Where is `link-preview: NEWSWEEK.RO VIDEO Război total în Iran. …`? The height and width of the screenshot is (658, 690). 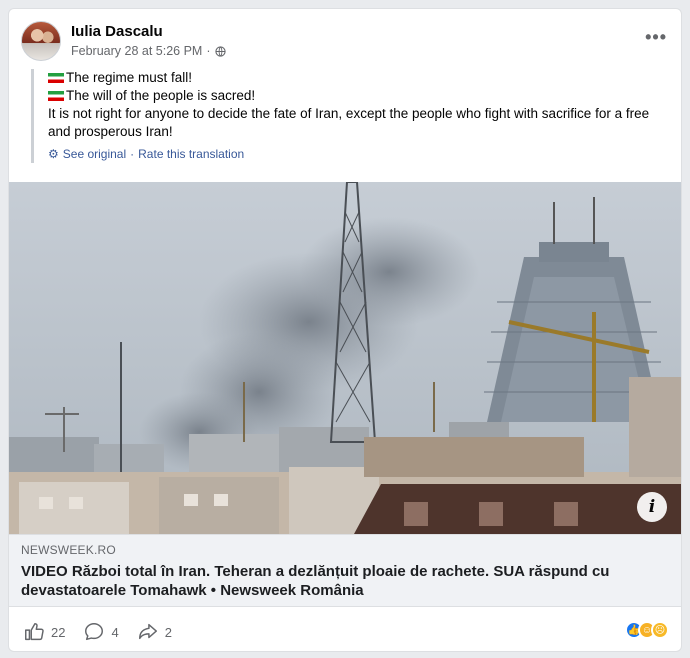
link-preview: NEWSWEEK.RO VIDEO Război total în Iran. … is located at coordinates (345, 570).